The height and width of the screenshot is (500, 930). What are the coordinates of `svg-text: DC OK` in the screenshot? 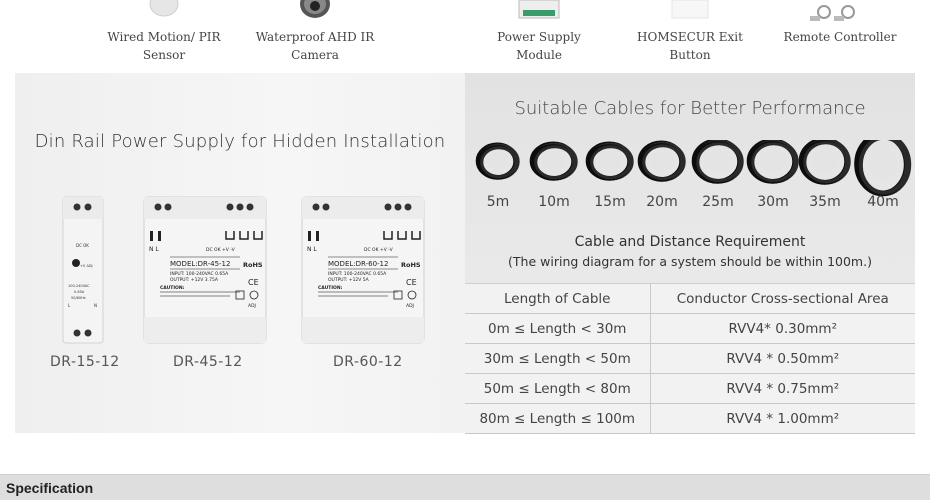 It's located at (82, 245).